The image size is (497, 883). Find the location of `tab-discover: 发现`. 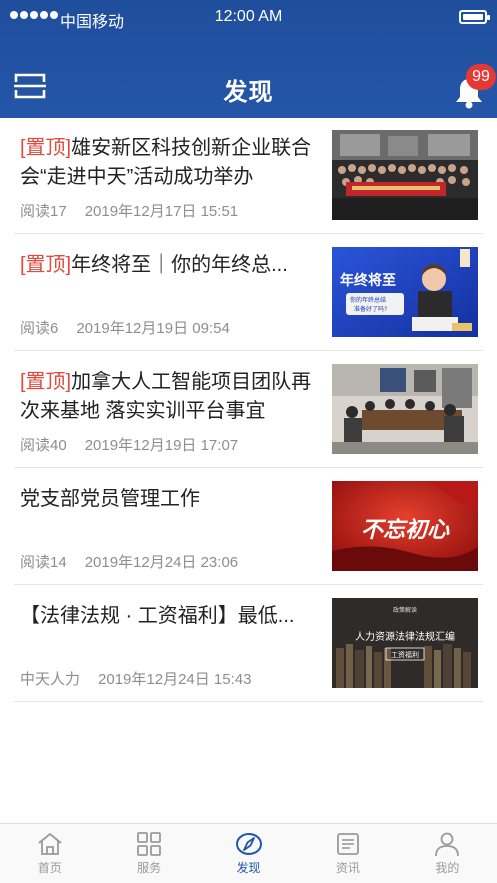

tab-discover: 发现 is located at coordinates (248, 853).